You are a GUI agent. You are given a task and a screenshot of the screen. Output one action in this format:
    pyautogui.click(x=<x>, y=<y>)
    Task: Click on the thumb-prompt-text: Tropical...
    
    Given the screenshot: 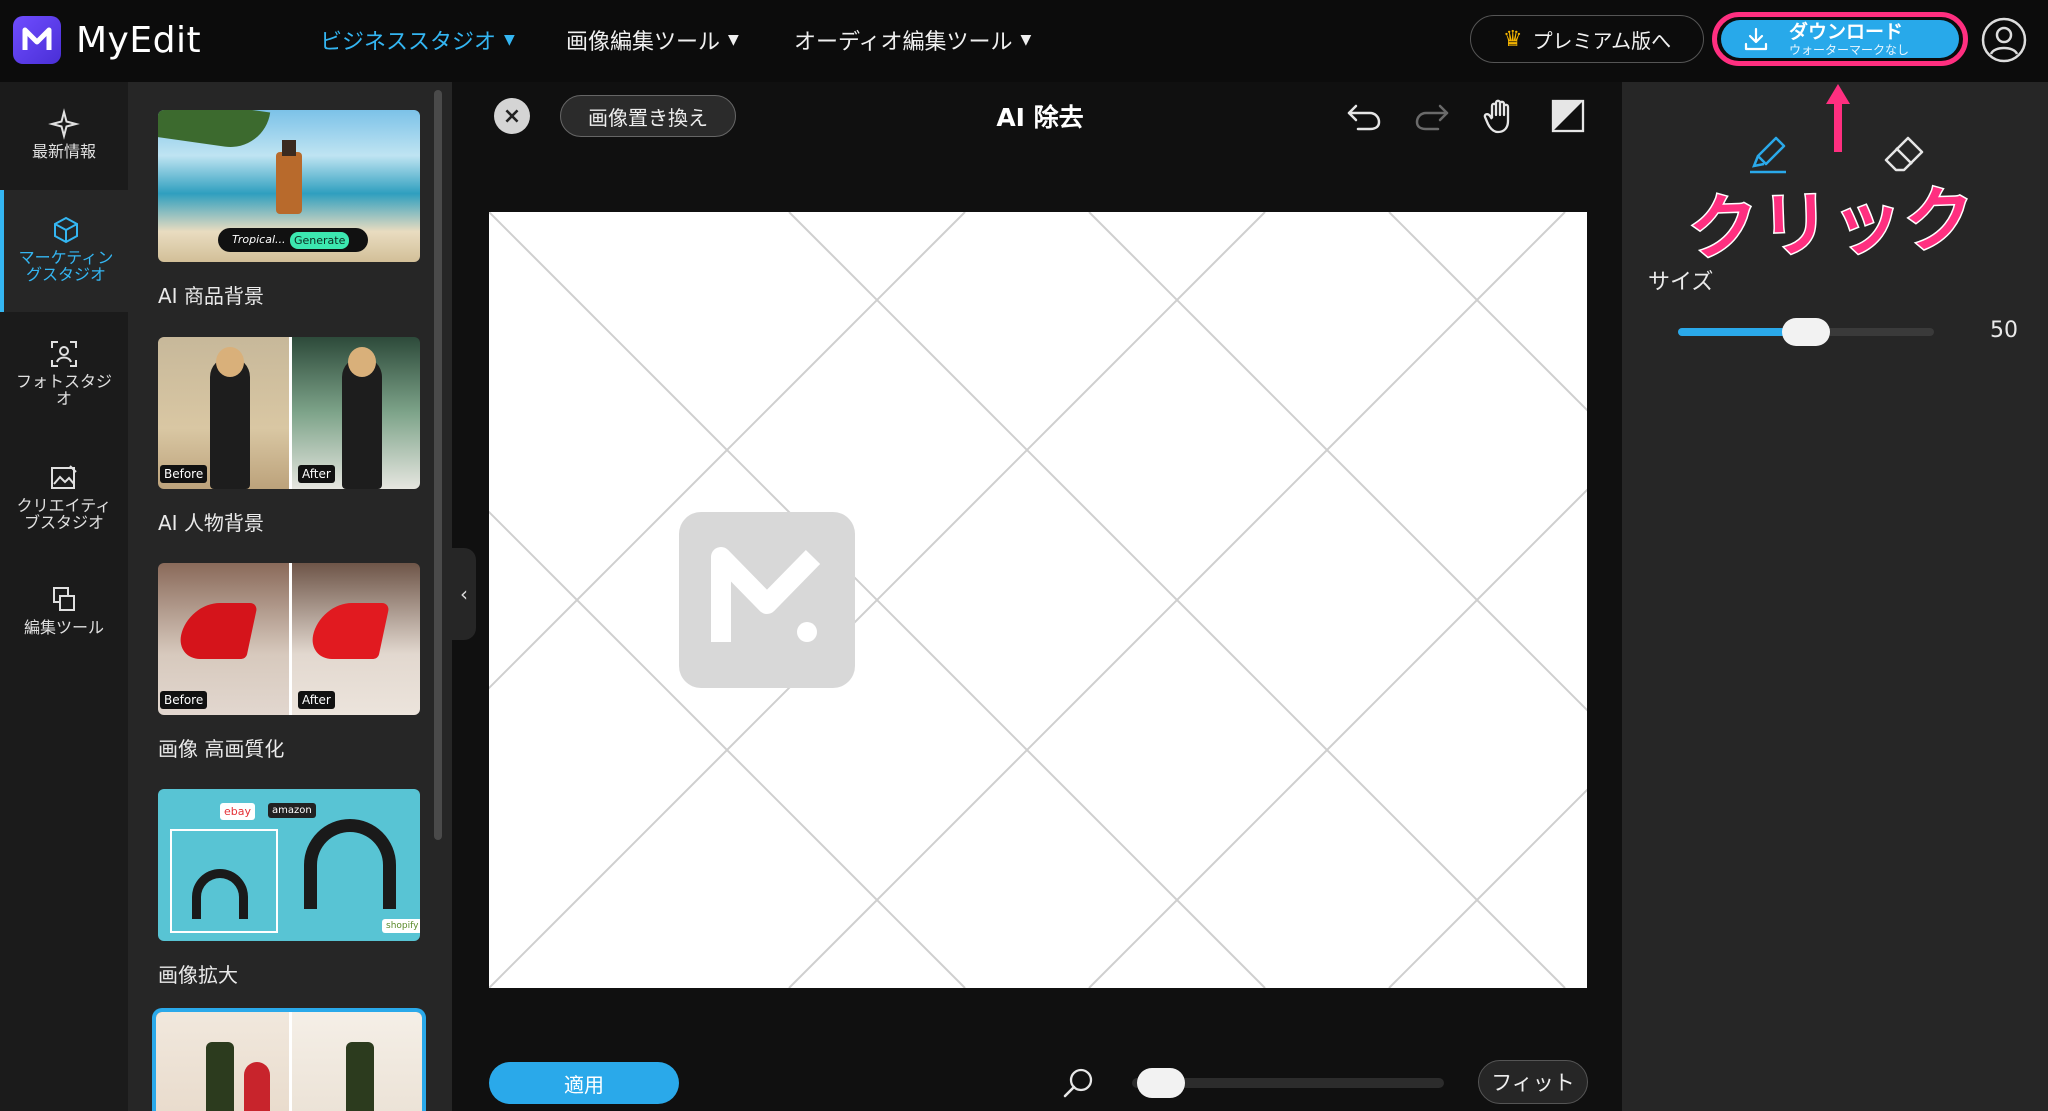 What is the action you would take?
    pyautogui.click(x=259, y=239)
    